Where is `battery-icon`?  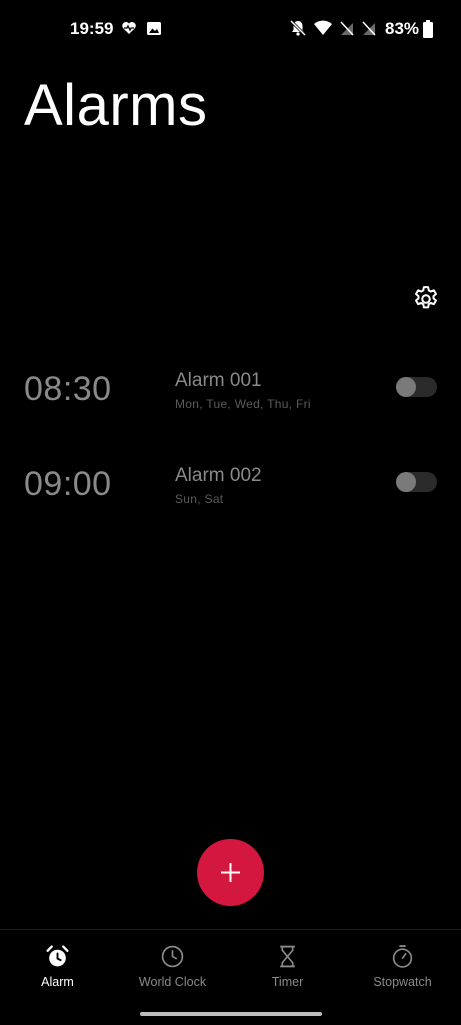
battery-icon is located at coordinates (428, 29).